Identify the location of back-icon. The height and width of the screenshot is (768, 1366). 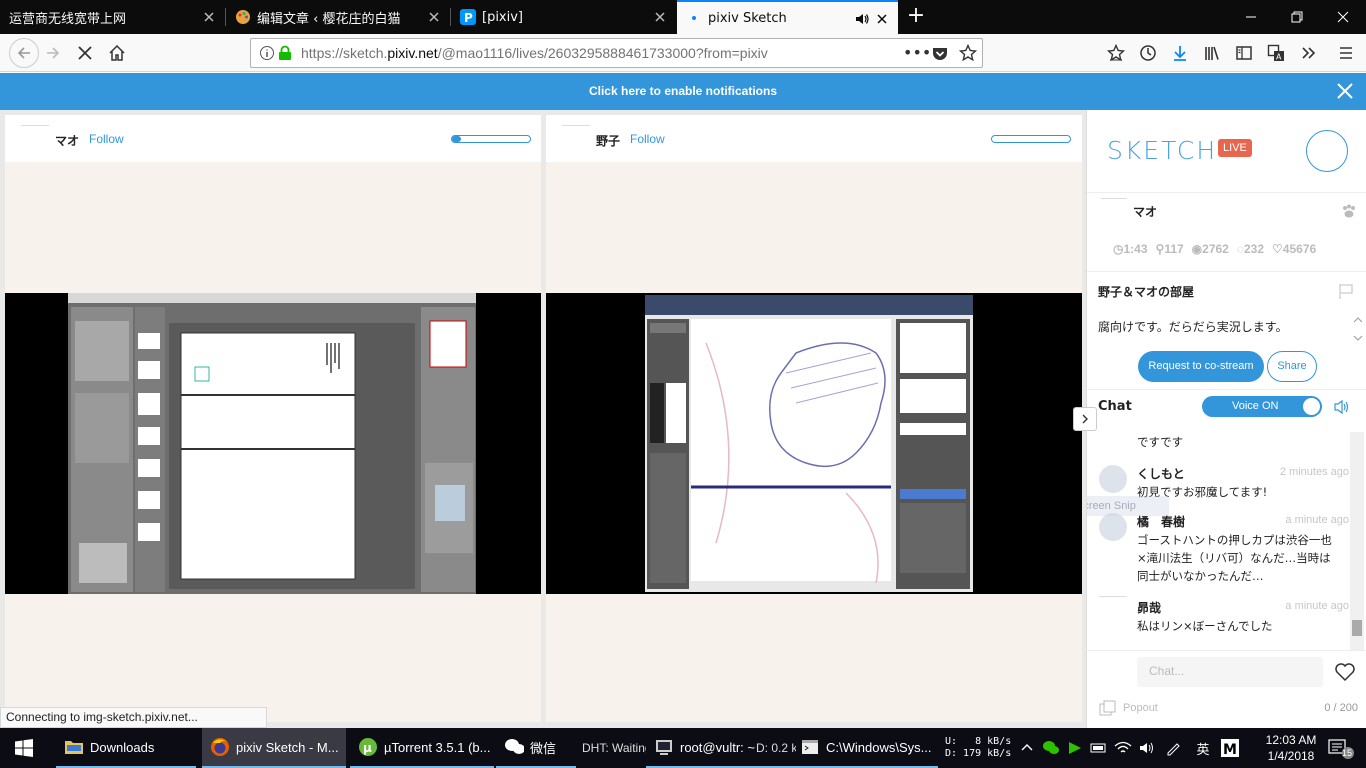
(24, 53).